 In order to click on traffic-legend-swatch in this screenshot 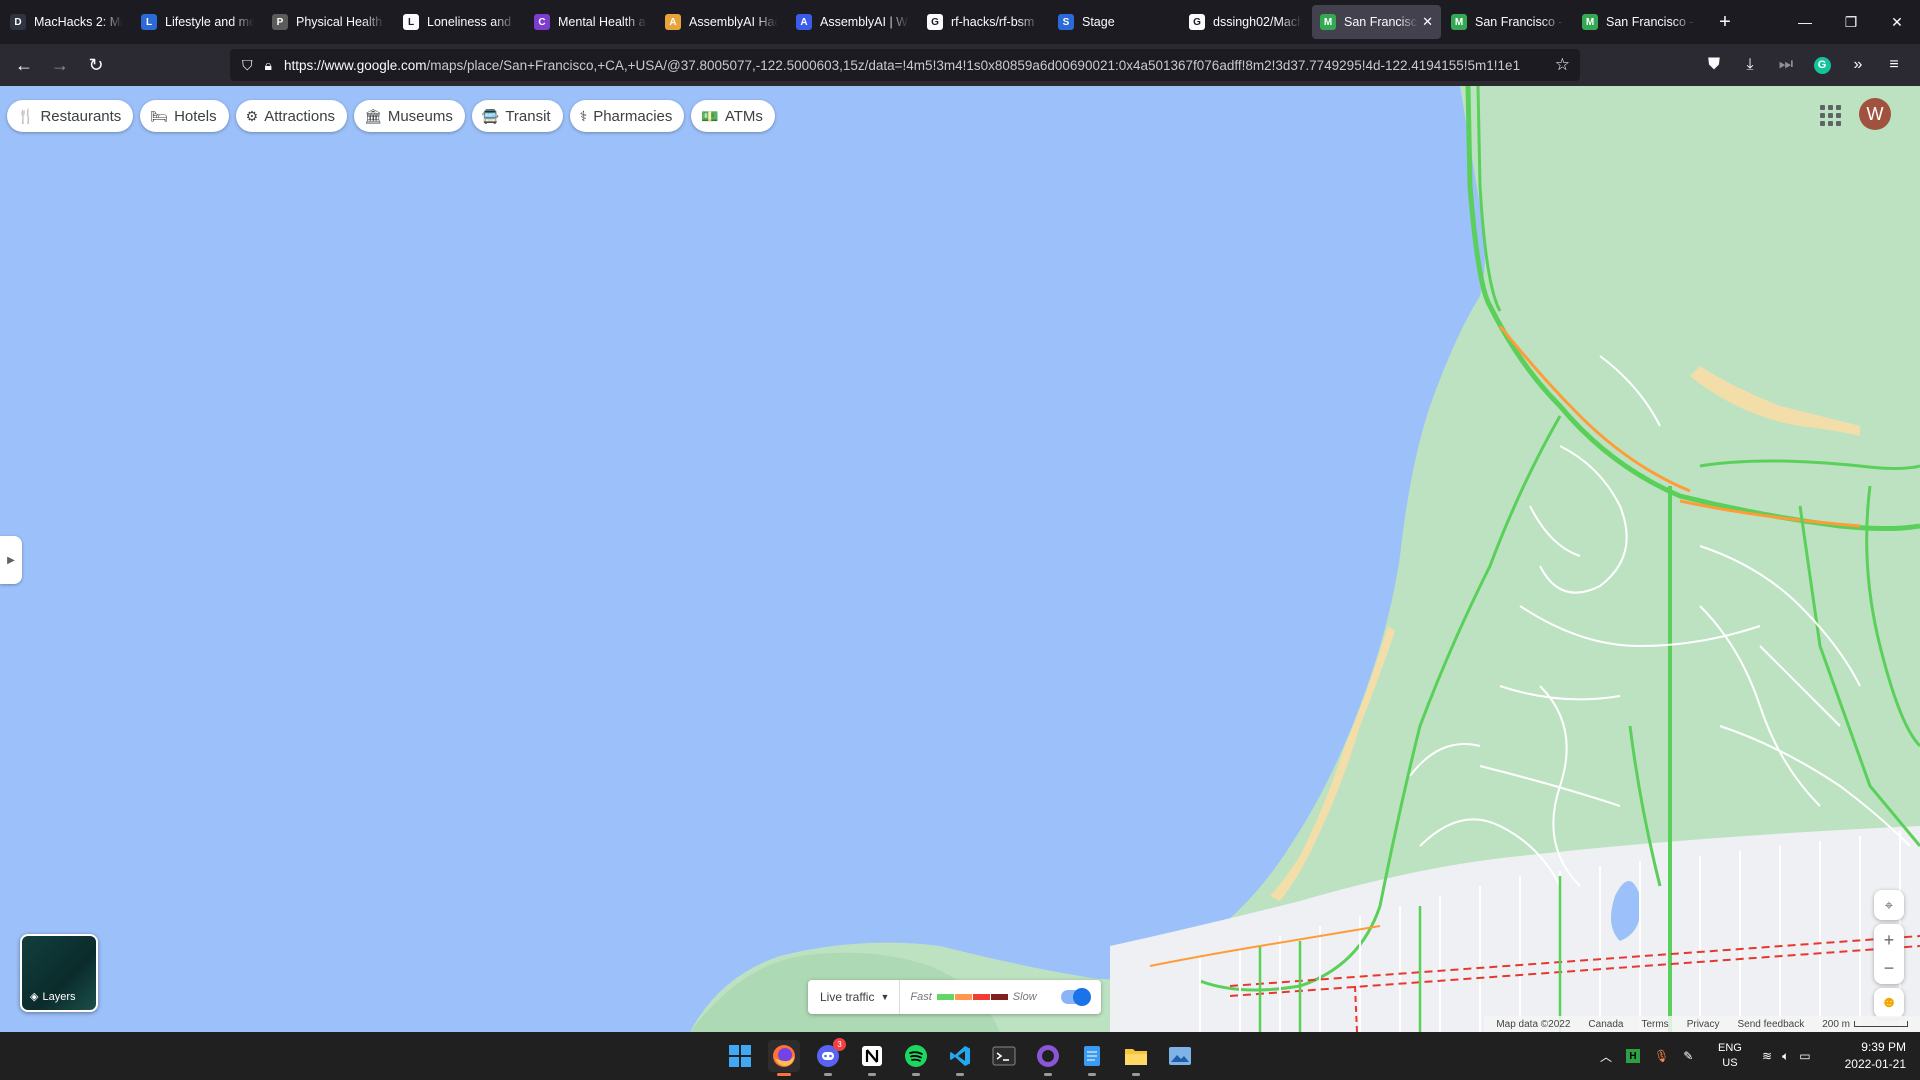, I will do `click(945, 997)`.